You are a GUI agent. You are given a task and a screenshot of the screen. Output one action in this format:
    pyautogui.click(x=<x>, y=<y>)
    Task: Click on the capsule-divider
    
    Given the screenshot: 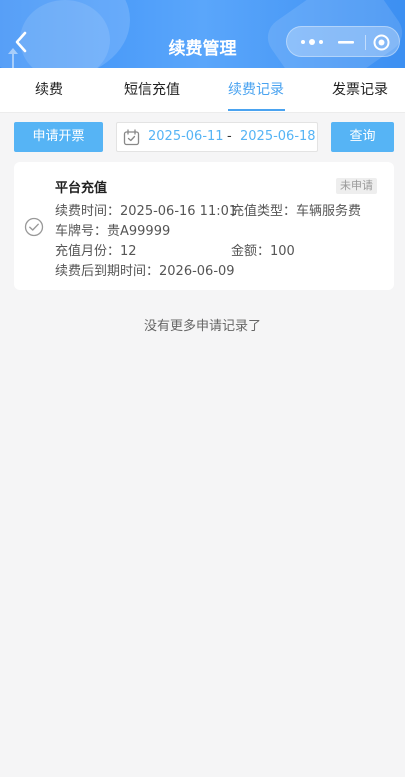 What is the action you would take?
    pyautogui.click(x=365, y=42)
    